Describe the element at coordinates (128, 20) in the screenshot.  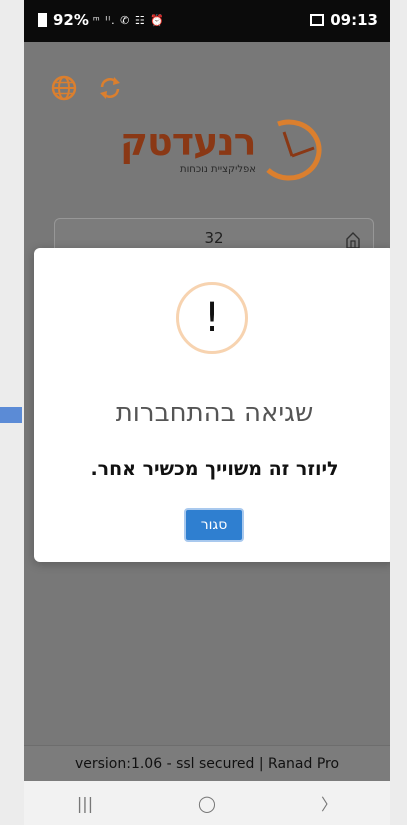
I see `status-indicators: ᵐ ᴵˡ. ✆ ☷ ⏰` at that location.